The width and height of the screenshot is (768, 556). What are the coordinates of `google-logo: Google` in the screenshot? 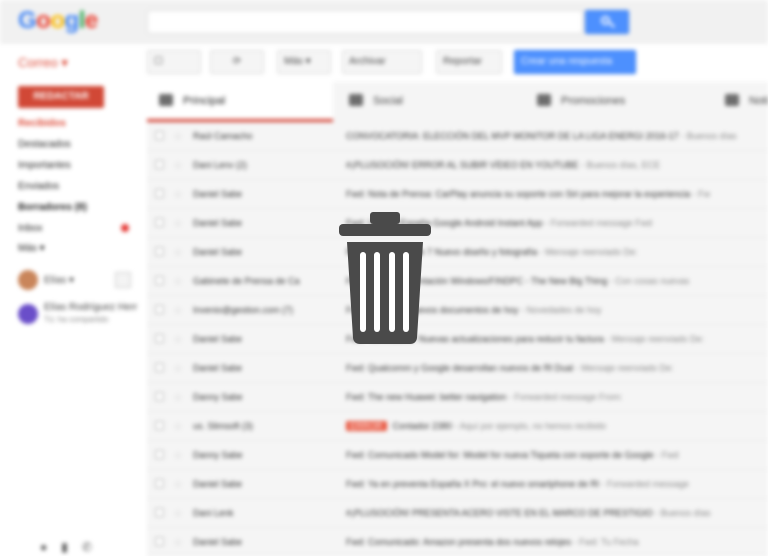 It's located at (58, 21).